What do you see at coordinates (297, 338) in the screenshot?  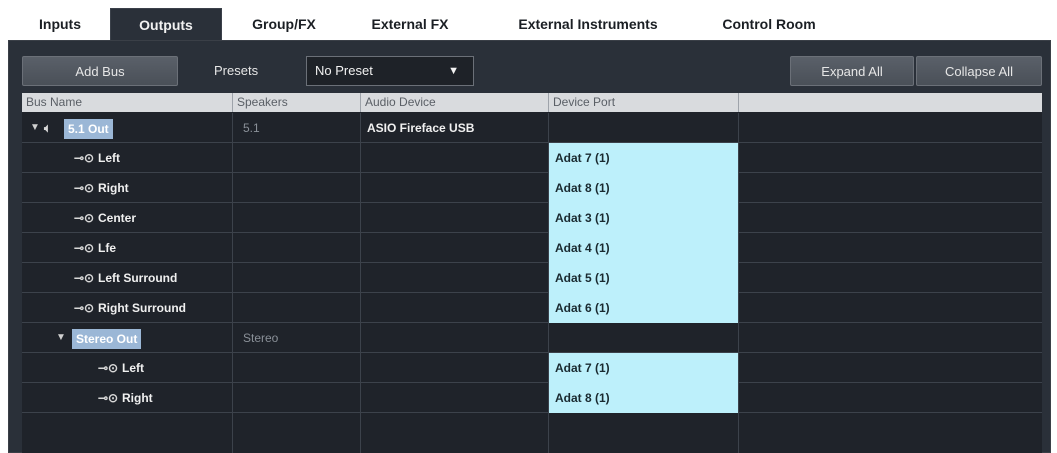 I see `speakers-cell: Stereo` at bounding box center [297, 338].